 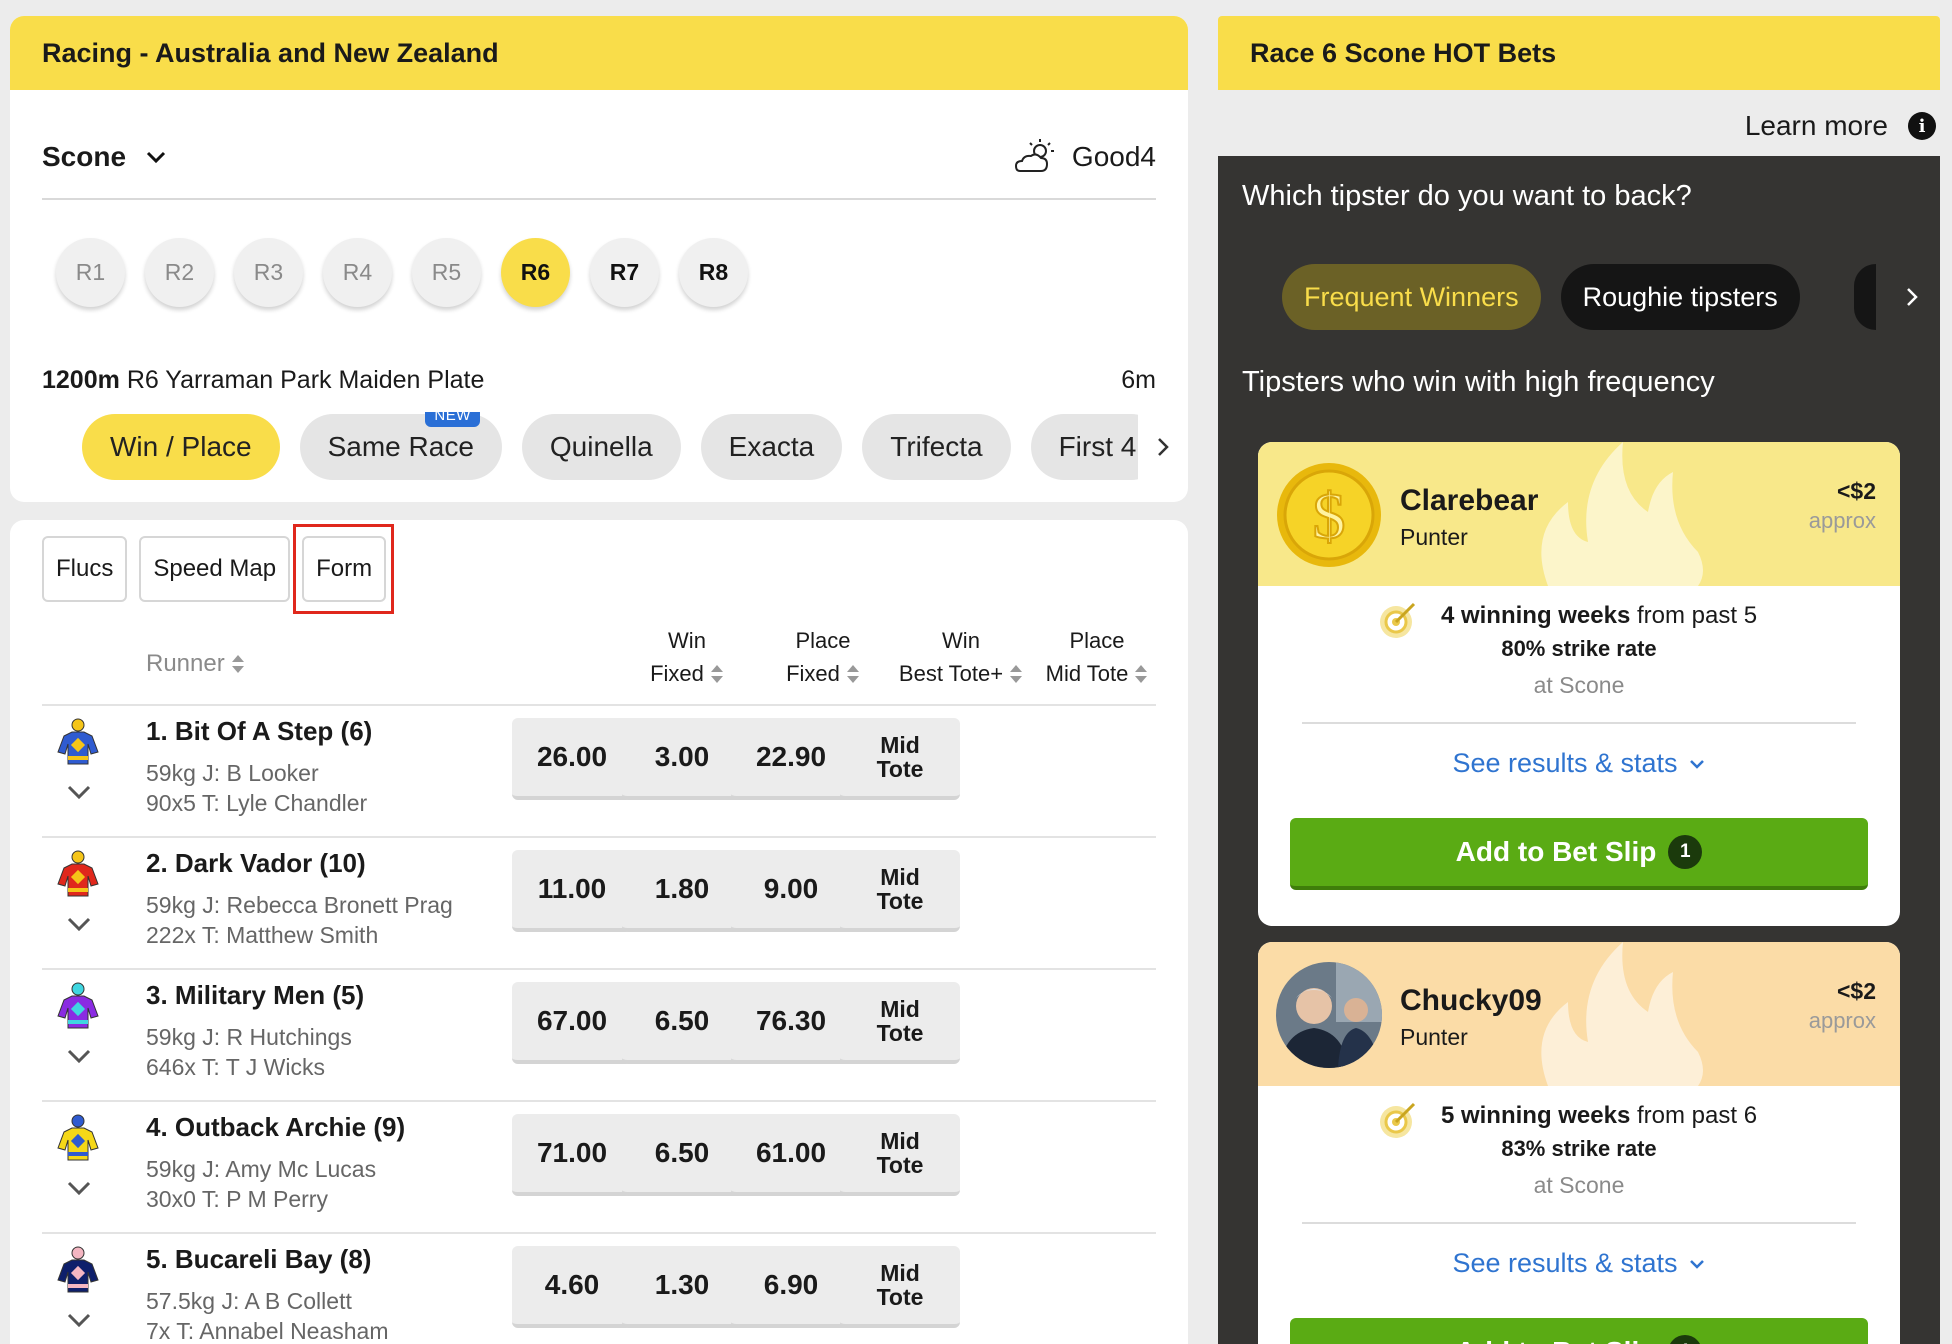 I want to click on place-fixed-header-line1: Place, so click(x=823, y=640).